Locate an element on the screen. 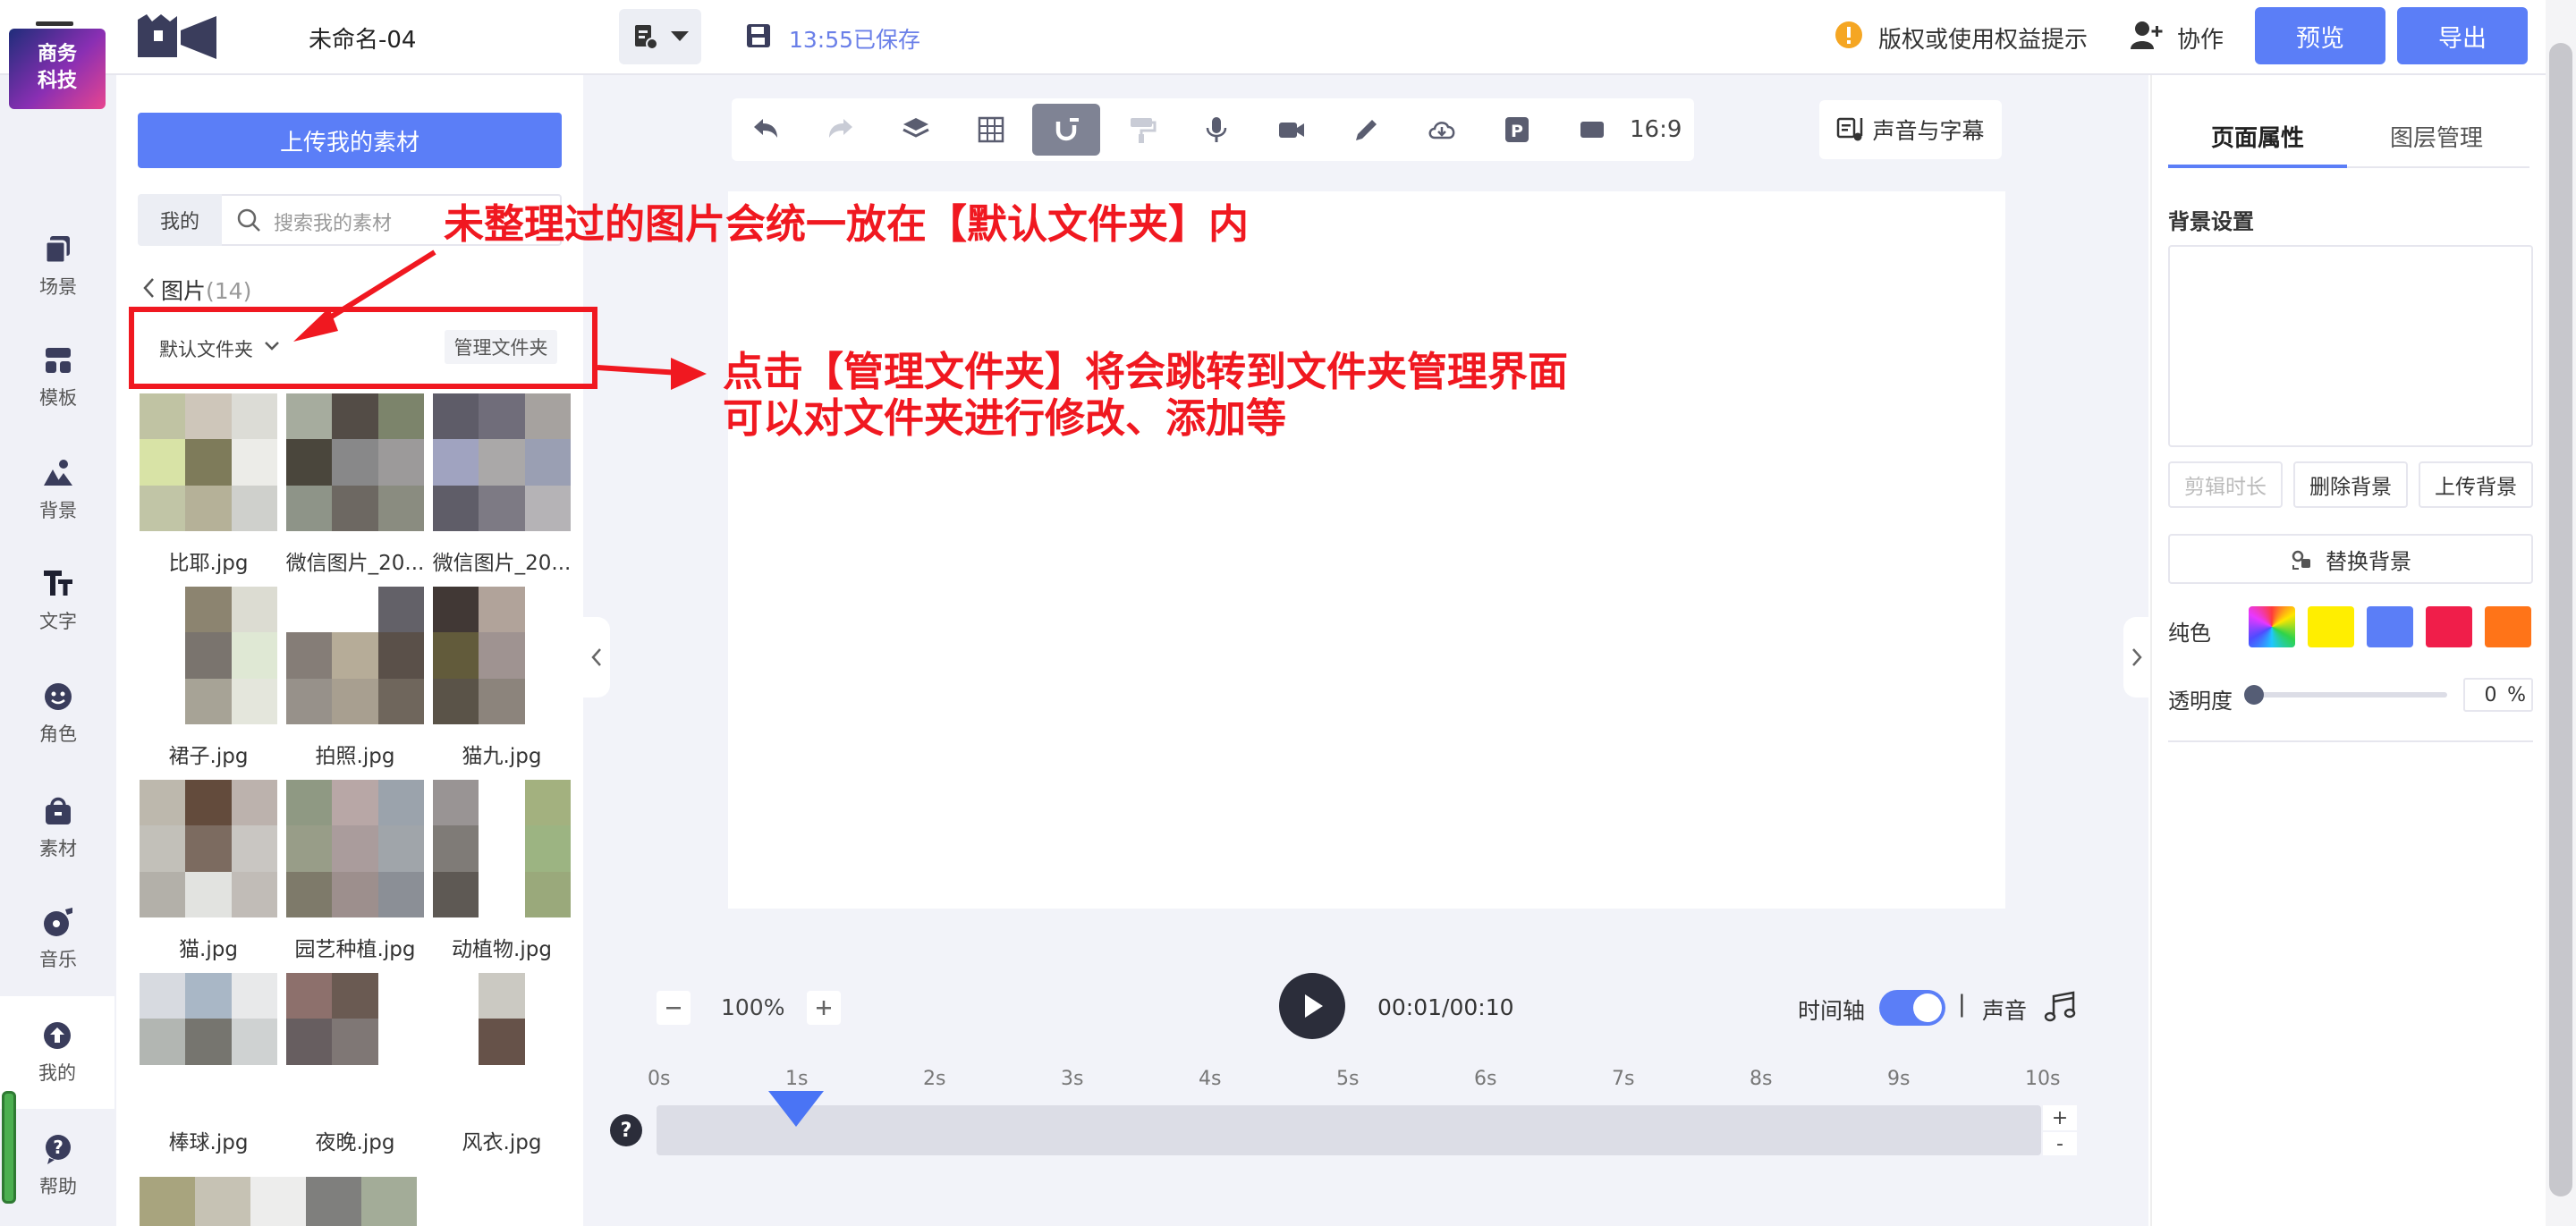 This screenshot has height=1226, width=2576. nav-item-character: 角色 is located at coordinates (58, 713).